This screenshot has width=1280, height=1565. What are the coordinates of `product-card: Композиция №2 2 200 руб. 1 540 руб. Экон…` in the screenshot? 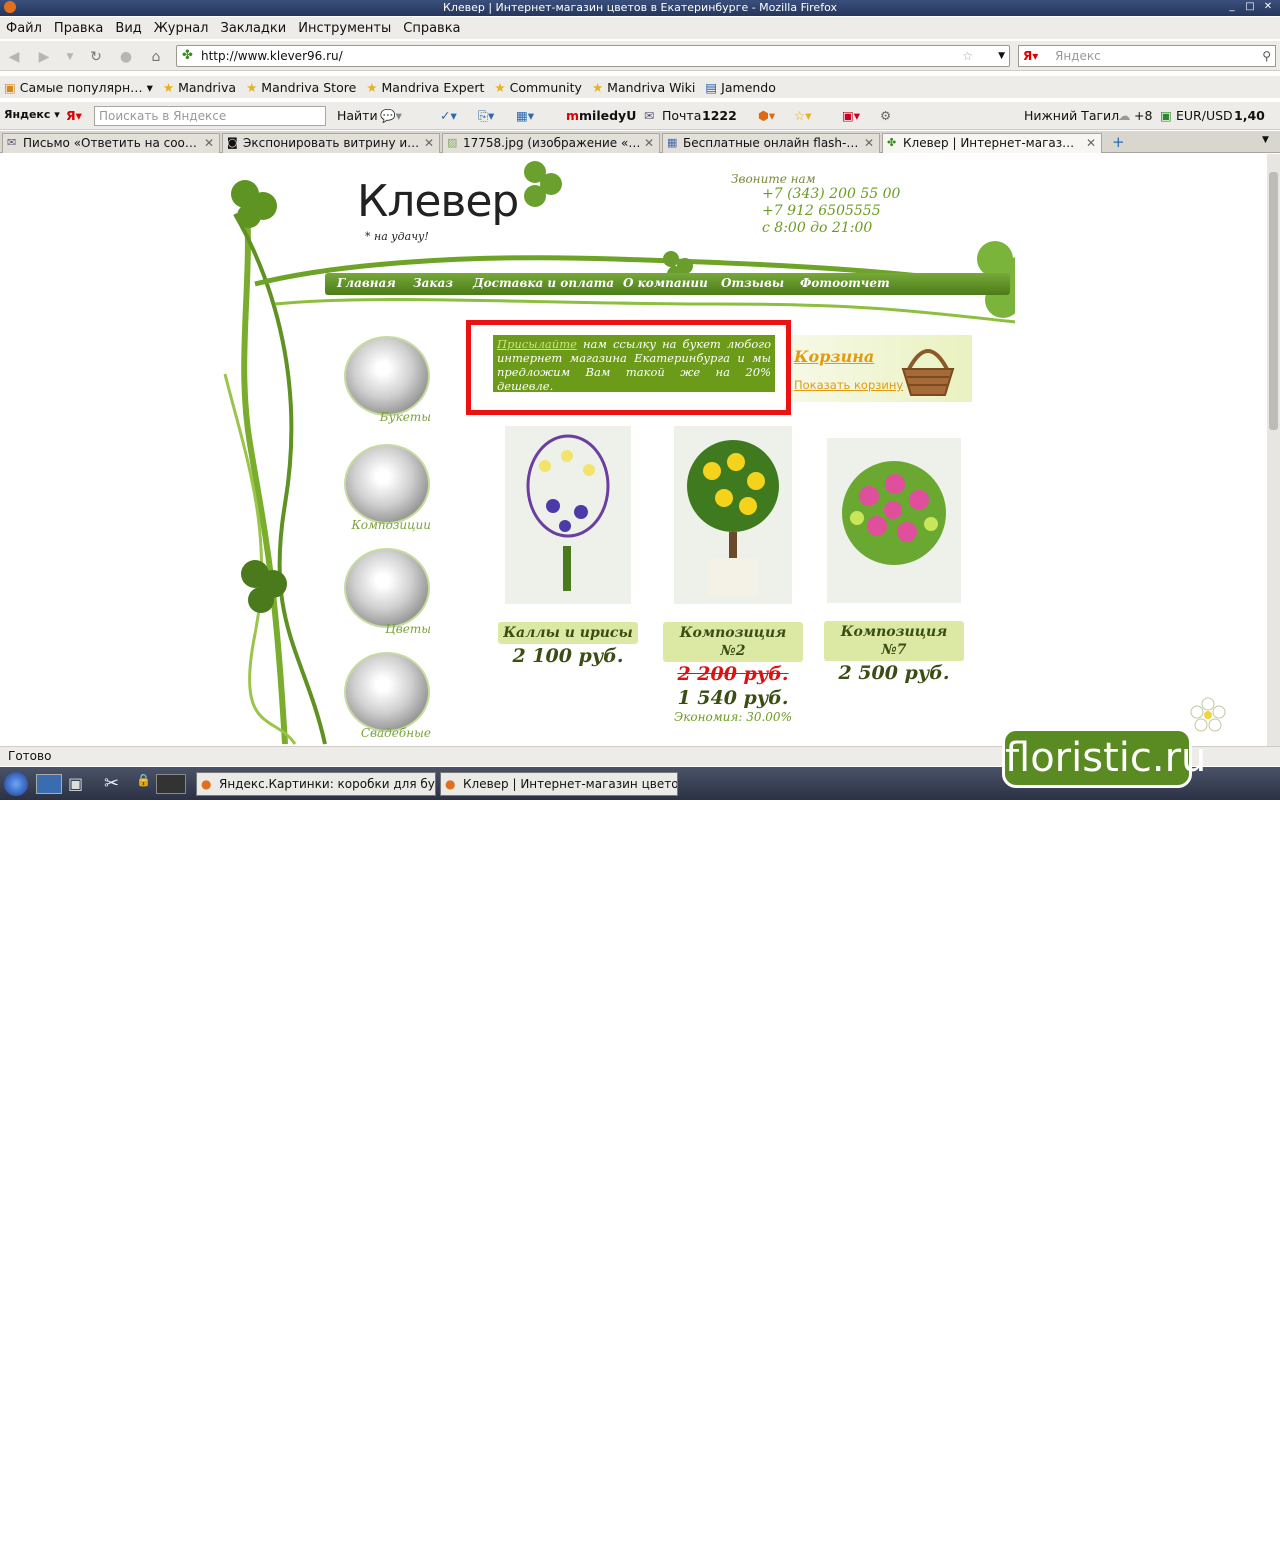 It's located at (733, 575).